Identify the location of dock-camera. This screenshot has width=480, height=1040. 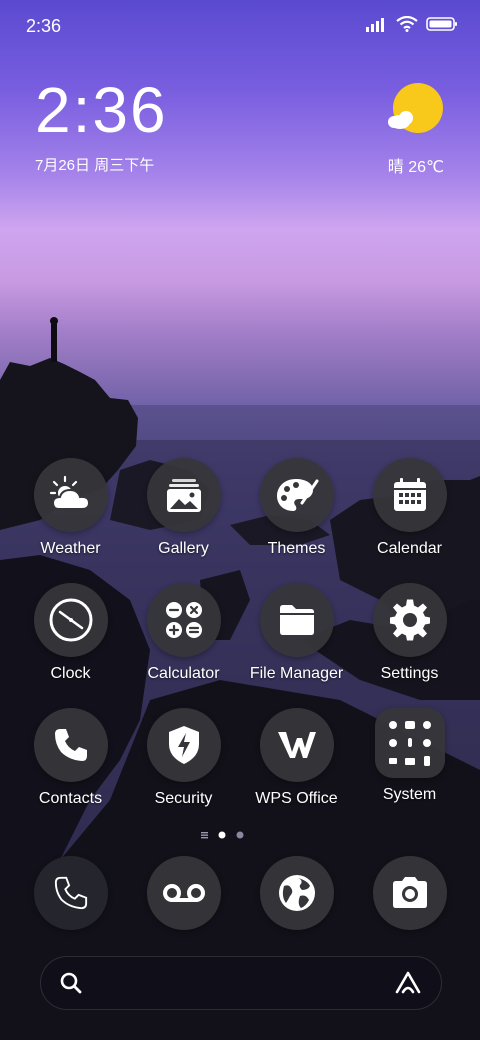
(409, 893).